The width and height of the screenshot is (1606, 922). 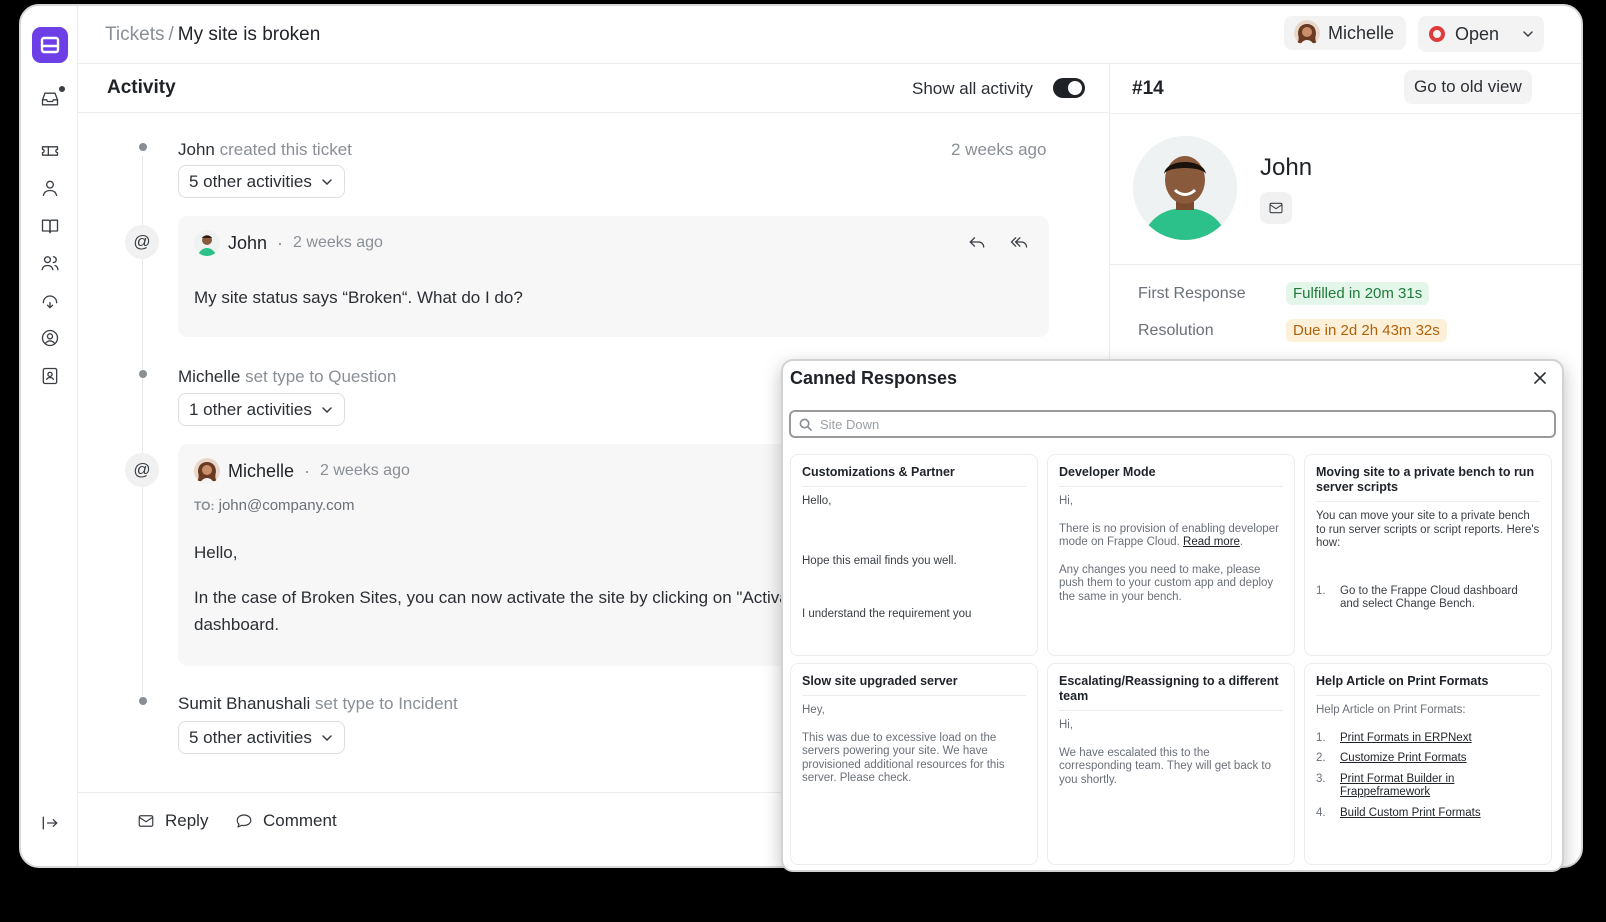 What do you see at coordinates (49, 436) in the screenshot?
I see `sidebar-rail` at bounding box center [49, 436].